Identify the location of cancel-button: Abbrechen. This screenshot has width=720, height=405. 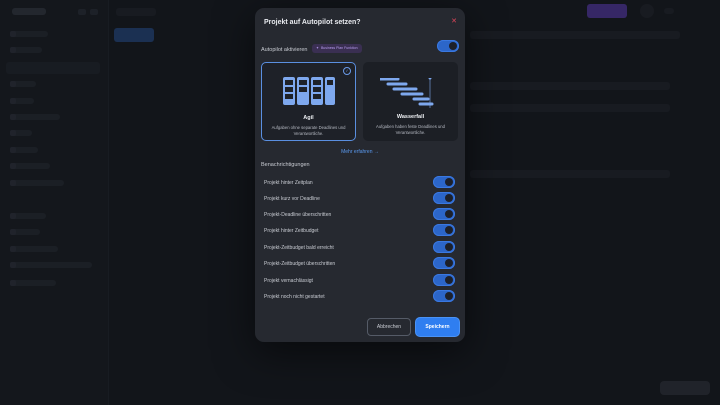
(389, 327).